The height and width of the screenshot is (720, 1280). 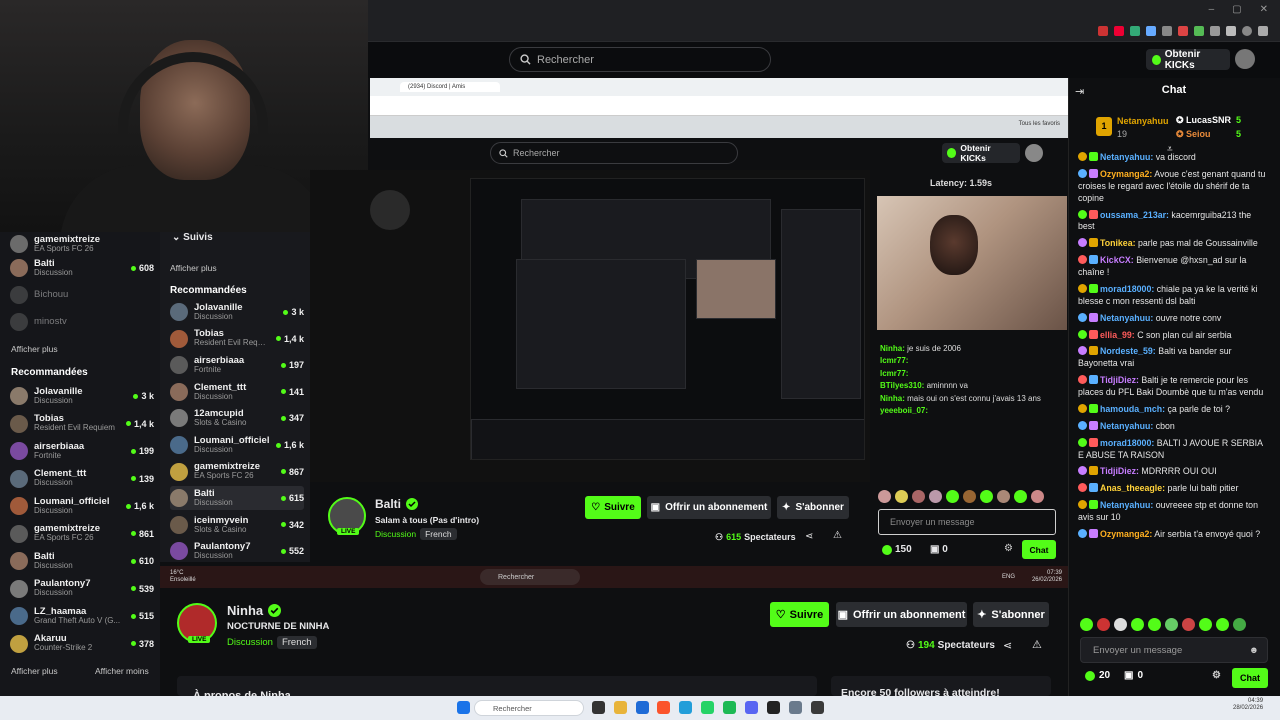 What do you see at coordinates (613, 507) in the screenshot?
I see `follow-button: ♡ Suivre` at bounding box center [613, 507].